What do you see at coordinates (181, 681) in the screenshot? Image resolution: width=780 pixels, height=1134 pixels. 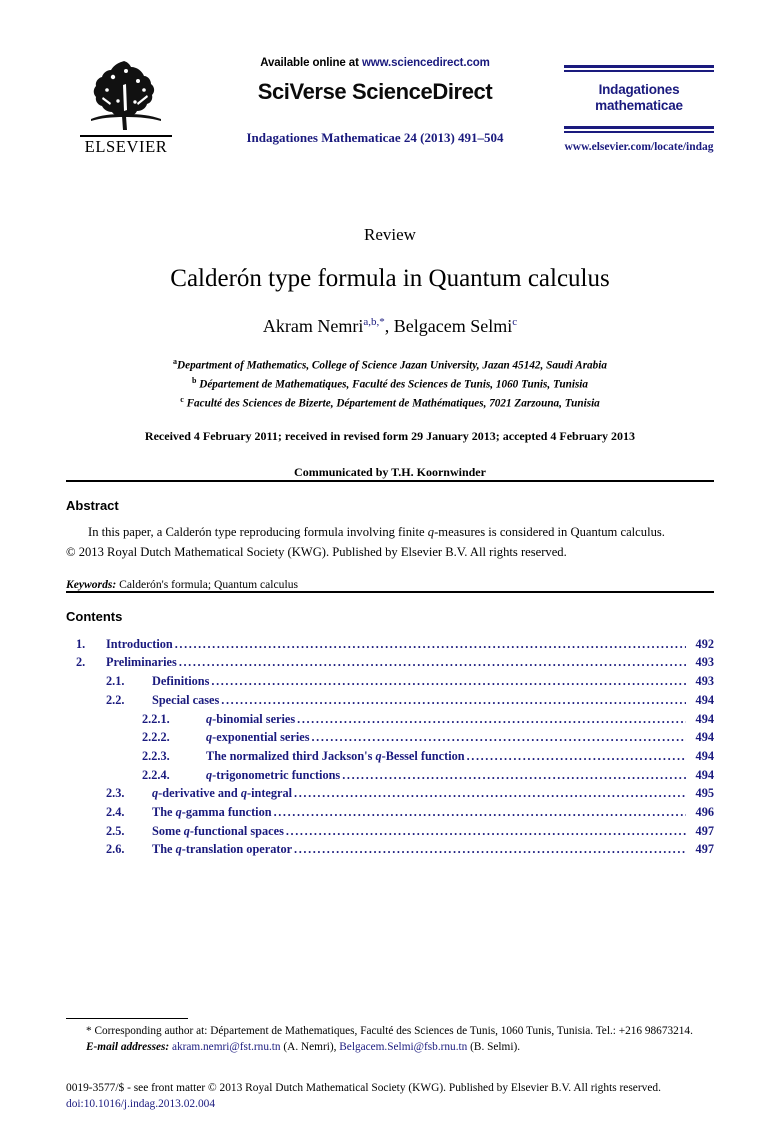 I see `toc-entry-label: Definitions` at bounding box center [181, 681].